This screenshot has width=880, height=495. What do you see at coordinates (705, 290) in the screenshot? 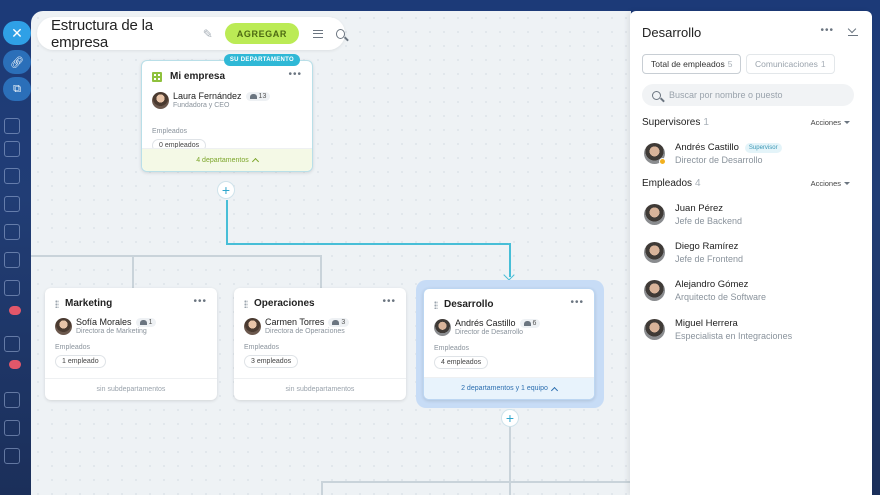
I see `employee-row: Alejandro Gómez Arquitecto de Software` at bounding box center [705, 290].